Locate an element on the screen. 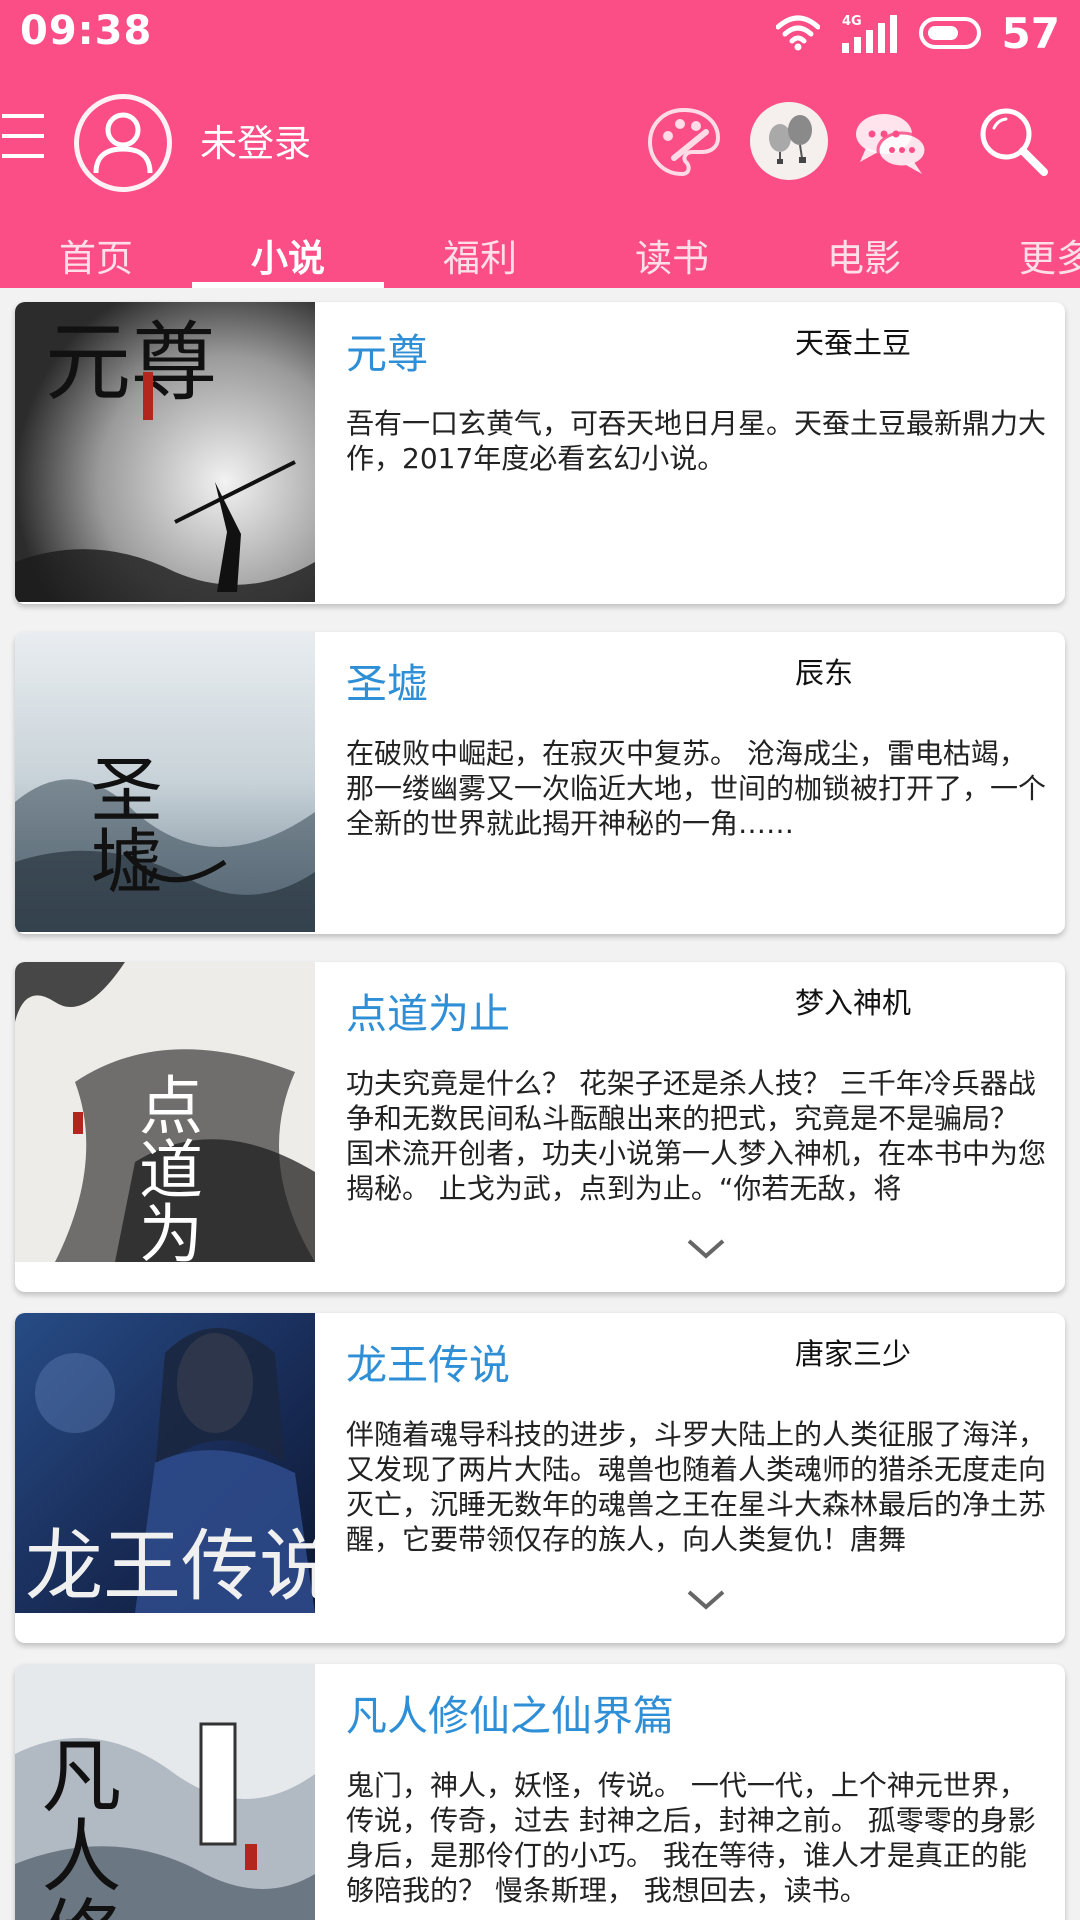 This screenshot has height=1920, width=1080. book-cover: 龙王传说 is located at coordinates (165, 1463).